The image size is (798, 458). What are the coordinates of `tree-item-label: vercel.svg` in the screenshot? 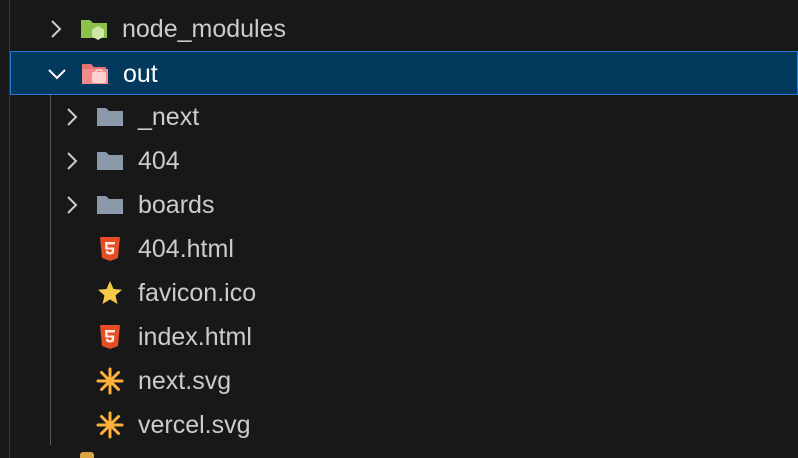 It's located at (194, 425).